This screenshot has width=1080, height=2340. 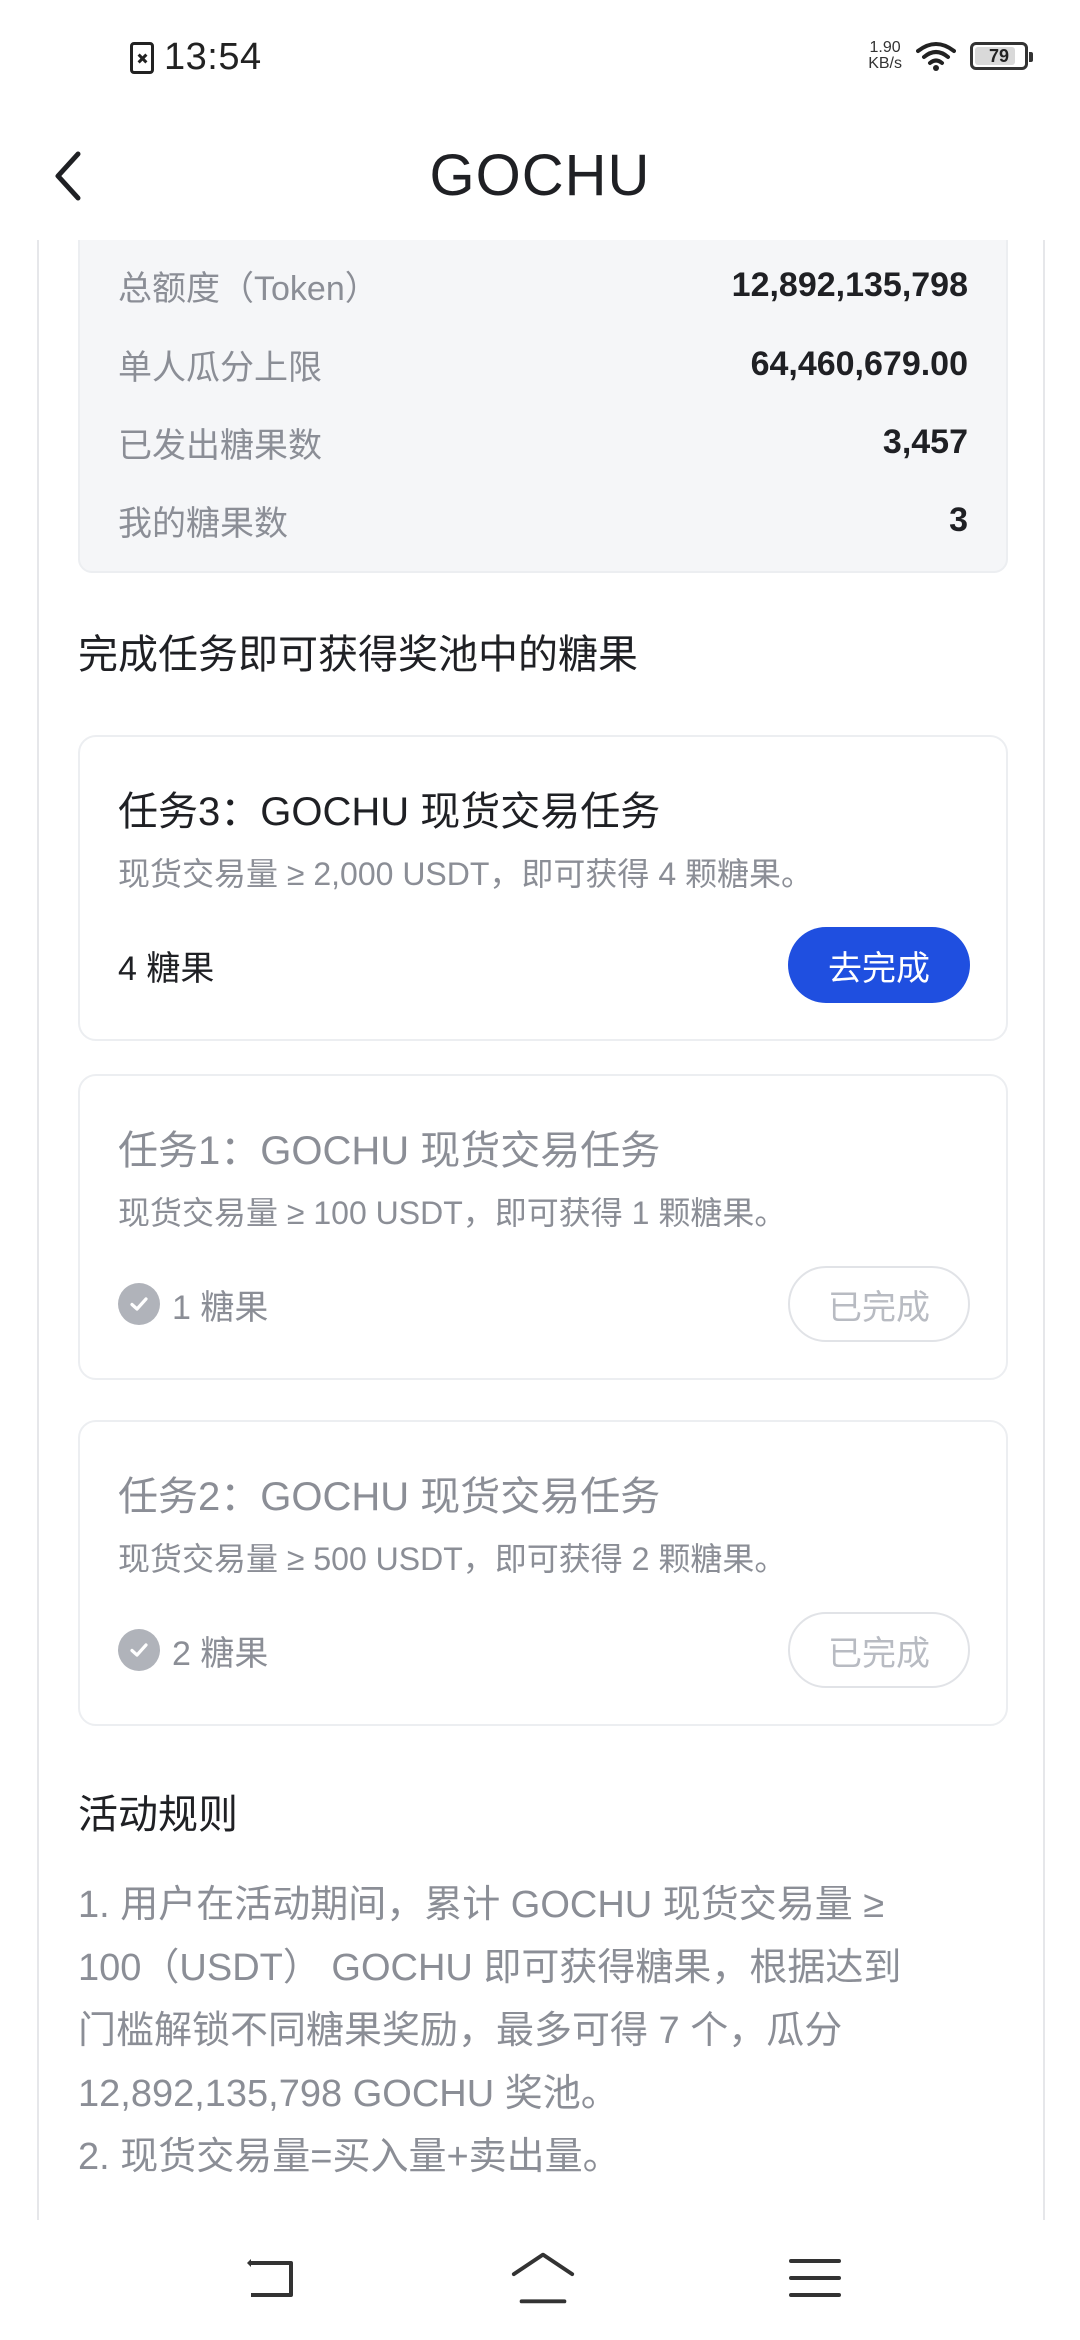 I want to click on rules-line: 100（USDT） GOCHU 即可获得糖果，根据达到, so click(x=490, y=1968).